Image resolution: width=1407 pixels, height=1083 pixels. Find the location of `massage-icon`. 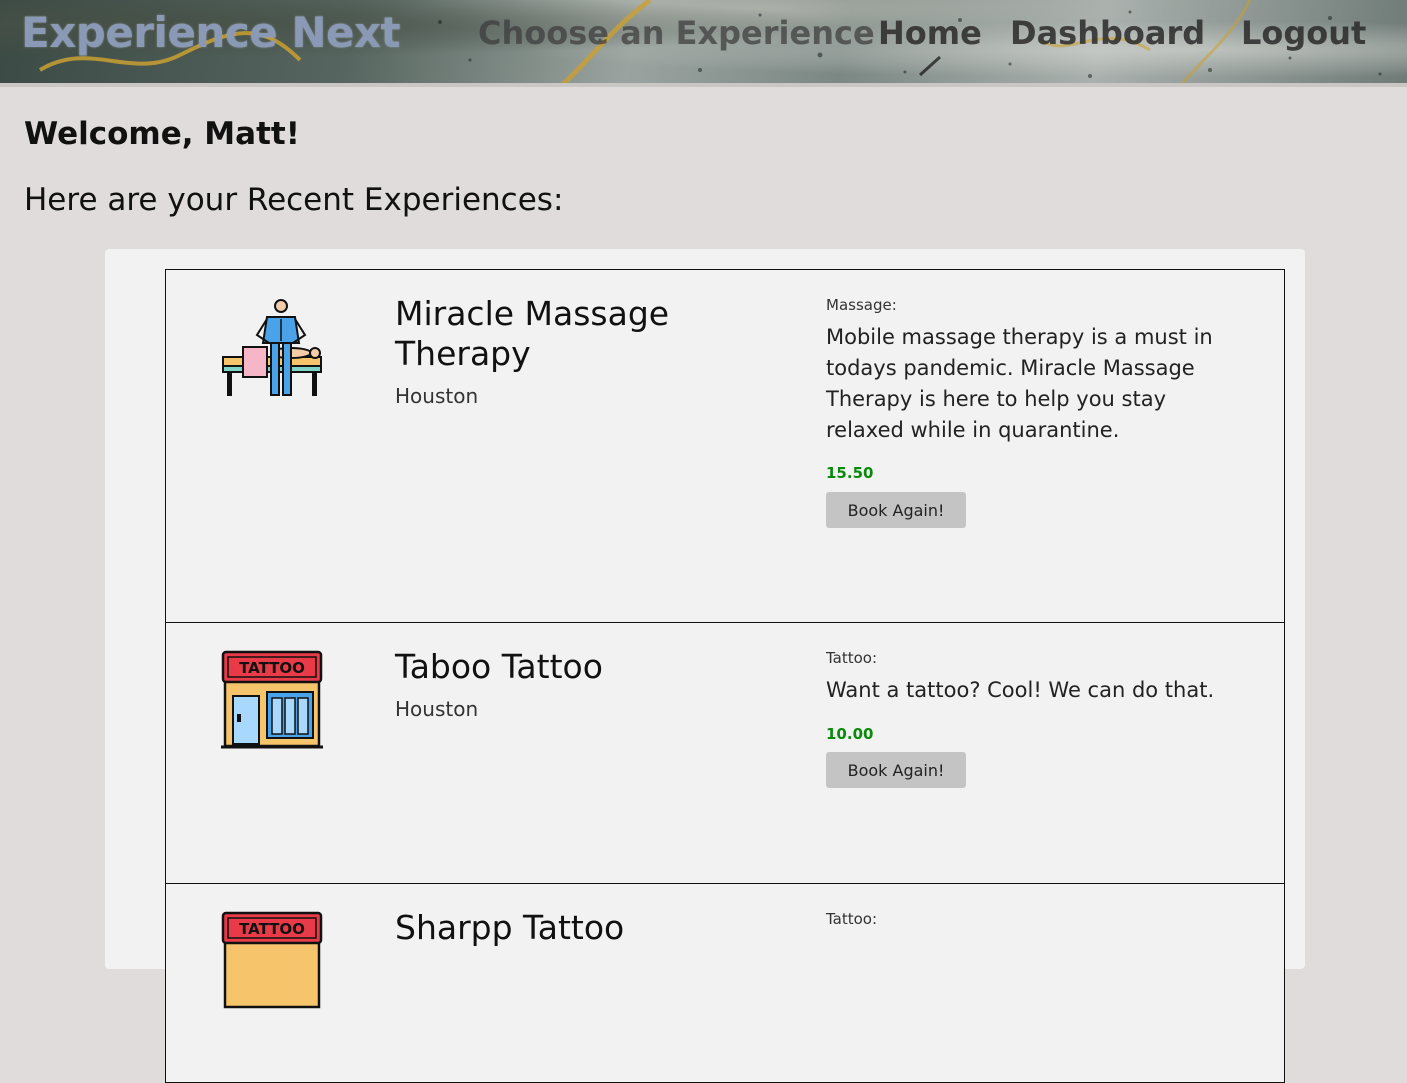

massage-icon is located at coordinates (272, 347).